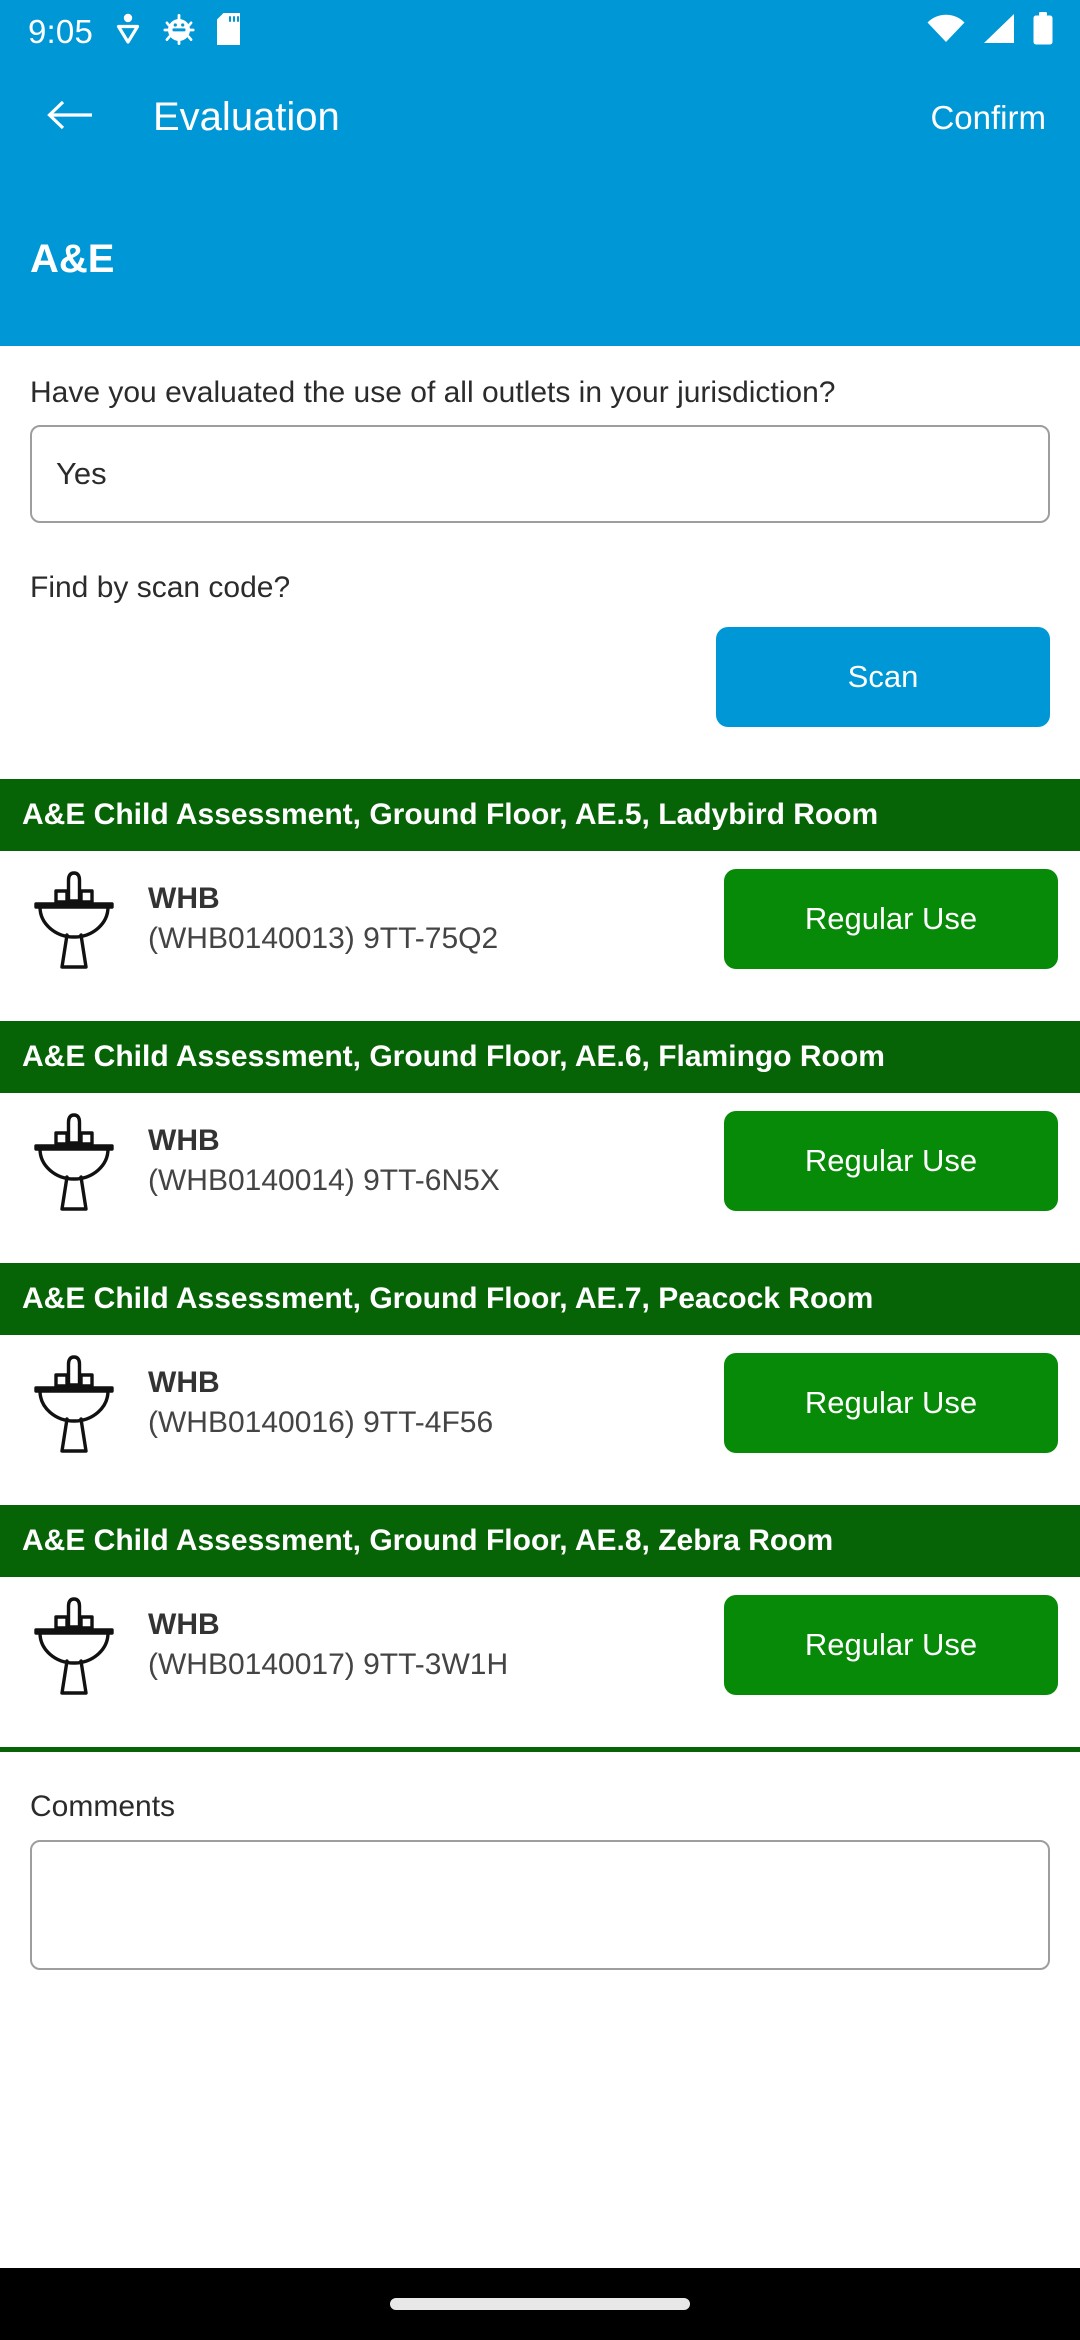  What do you see at coordinates (72, 259) in the screenshot?
I see `section-title: A&E` at bounding box center [72, 259].